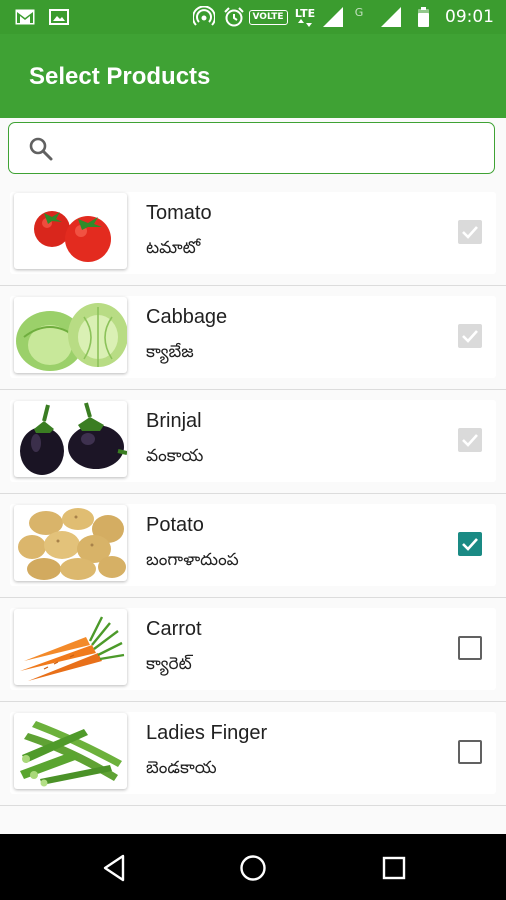 The height and width of the screenshot is (900, 506). What do you see at coordinates (204, 17) in the screenshot?
I see `hotspot-icon` at bounding box center [204, 17].